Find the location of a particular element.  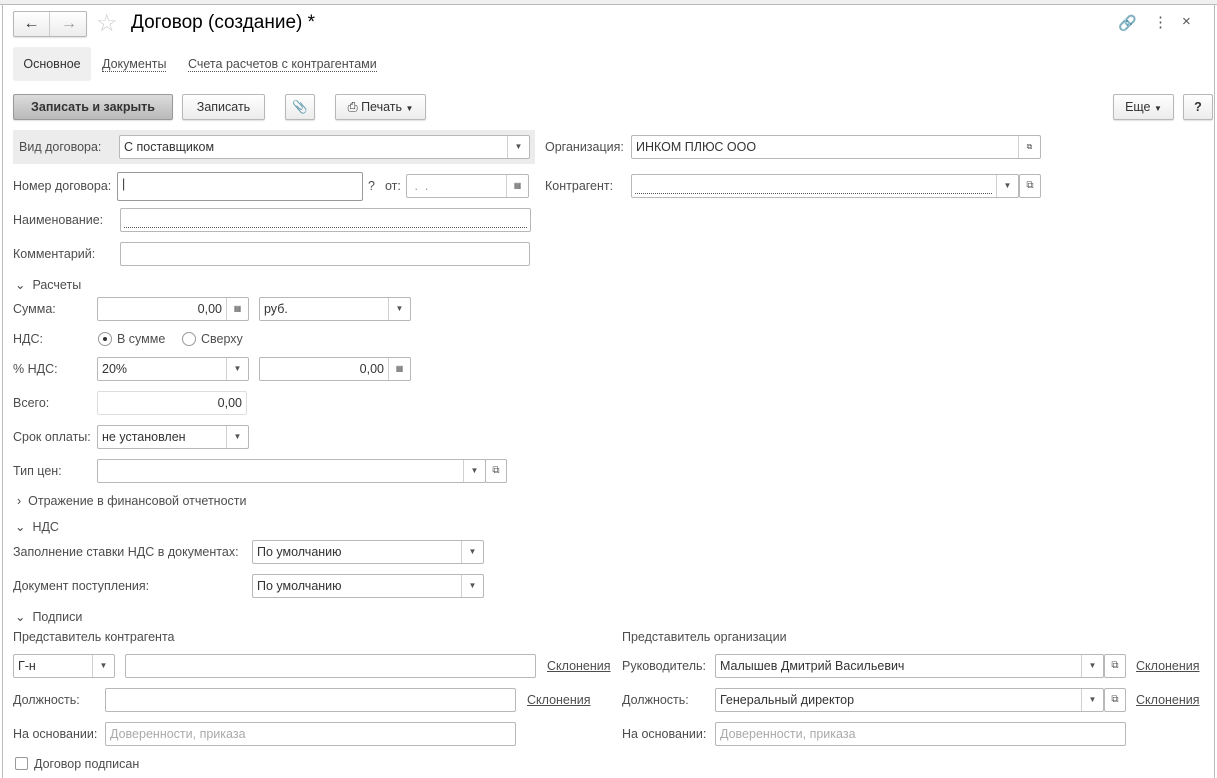

cp-declension-link: Склонения is located at coordinates (579, 666).